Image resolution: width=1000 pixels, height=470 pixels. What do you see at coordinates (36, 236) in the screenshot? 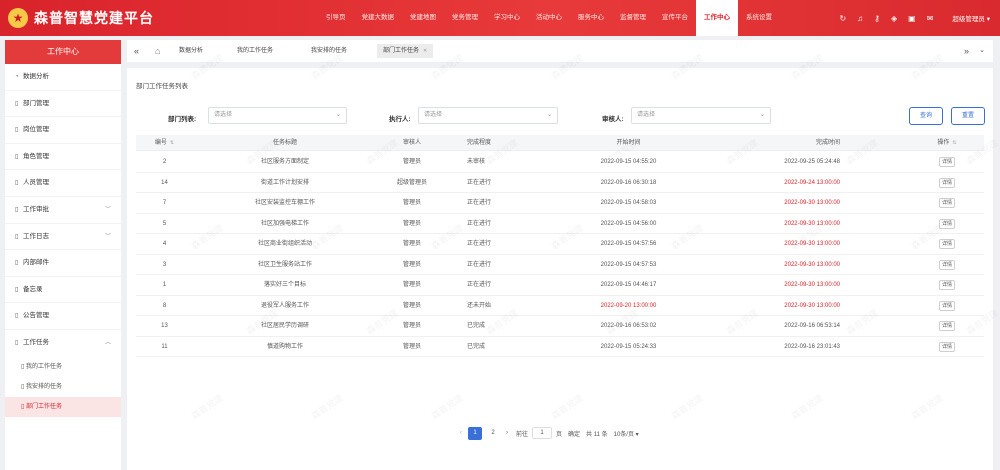
I see `sidebar-item-label: 工作日志` at bounding box center [36, 236].